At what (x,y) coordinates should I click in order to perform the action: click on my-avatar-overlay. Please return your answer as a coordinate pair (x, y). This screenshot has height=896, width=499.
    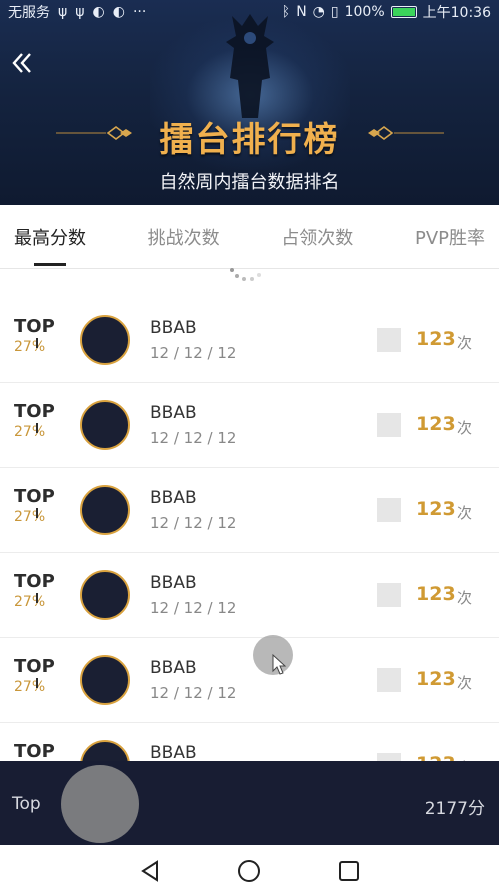
    Looking at the image, I should click on (100, 804).